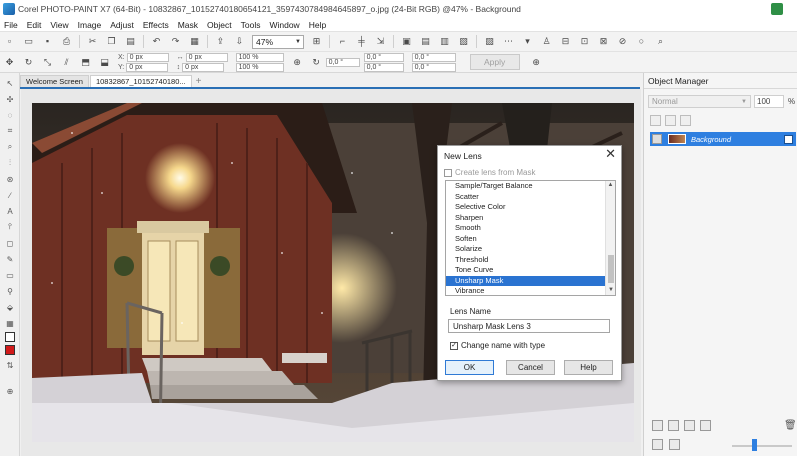 The width and height of the screenshot is (797, 456). I want to click on snap-icon: ⇲, so click(380, 42).